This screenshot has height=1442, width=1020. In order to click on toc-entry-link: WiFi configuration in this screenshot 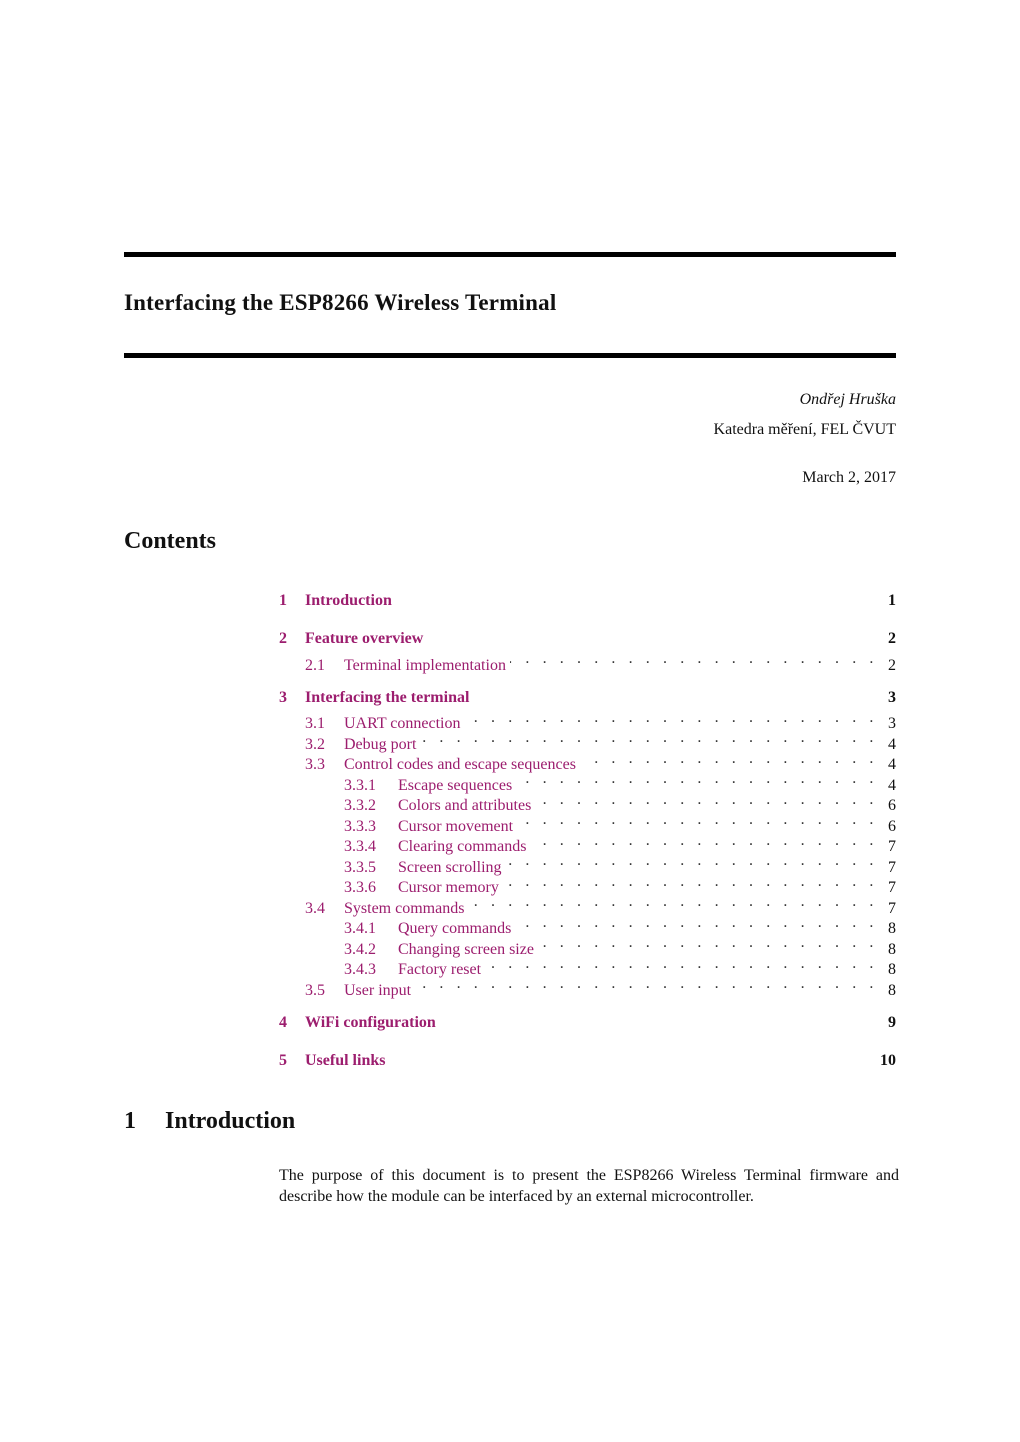, I will do `click(370, 1022)`.